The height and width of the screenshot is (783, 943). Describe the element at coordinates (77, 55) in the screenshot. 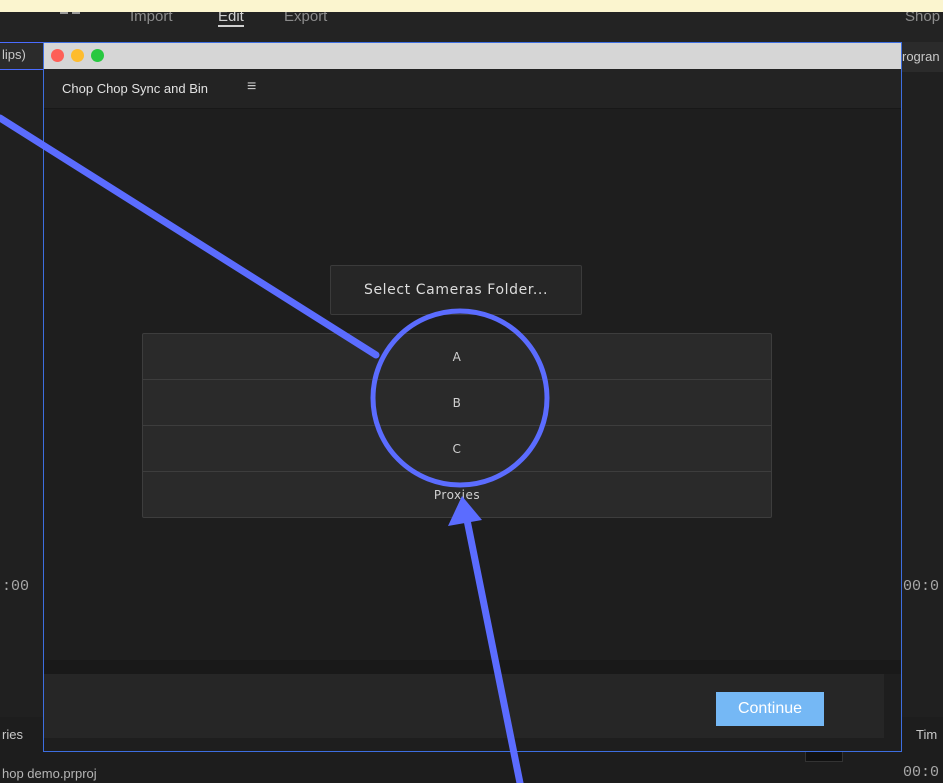

I see `minimize-window-button` at that location.